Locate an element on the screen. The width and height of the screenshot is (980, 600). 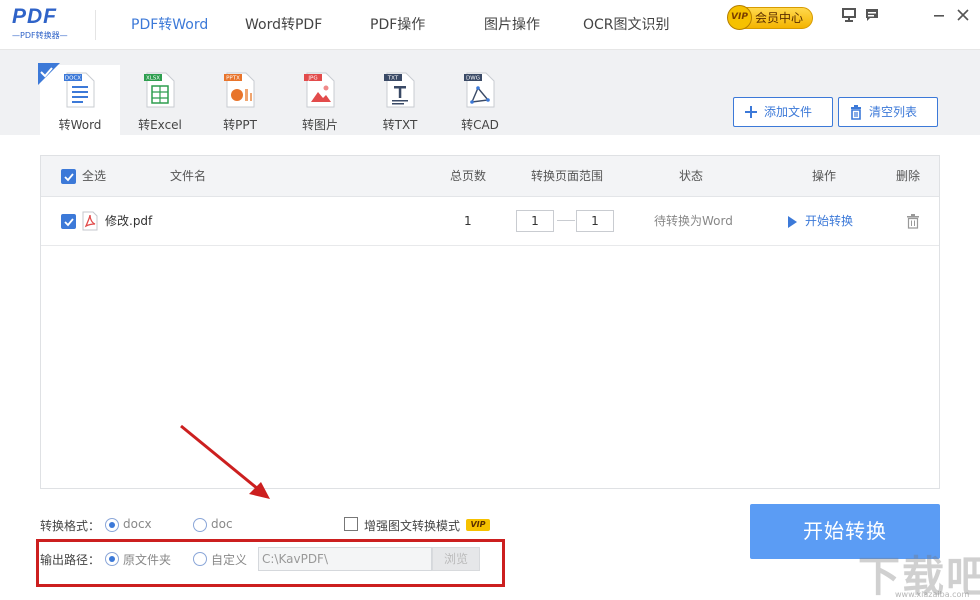
txt-tag: TXT is located at coordinates (393, 79).